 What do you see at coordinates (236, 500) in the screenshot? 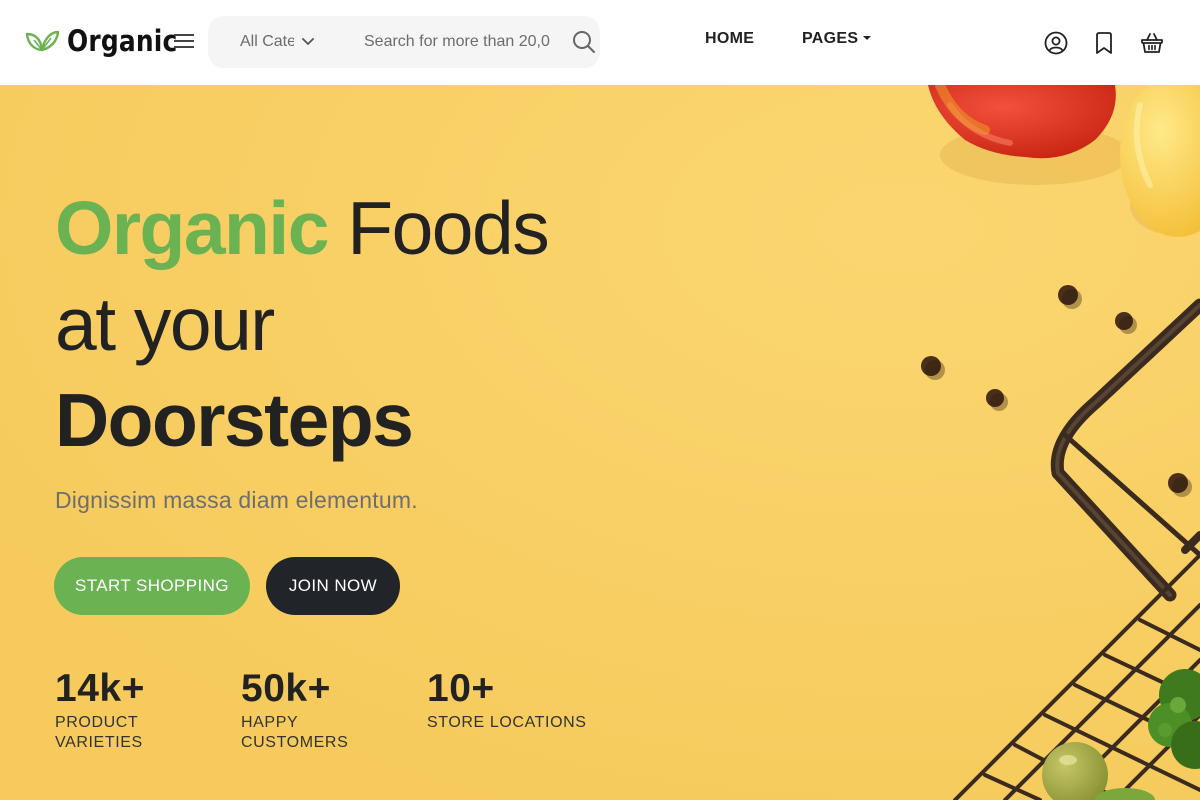
I see `hero-subtitle: Dignissim massa diam elementum.` at bounding box center [236, 500].